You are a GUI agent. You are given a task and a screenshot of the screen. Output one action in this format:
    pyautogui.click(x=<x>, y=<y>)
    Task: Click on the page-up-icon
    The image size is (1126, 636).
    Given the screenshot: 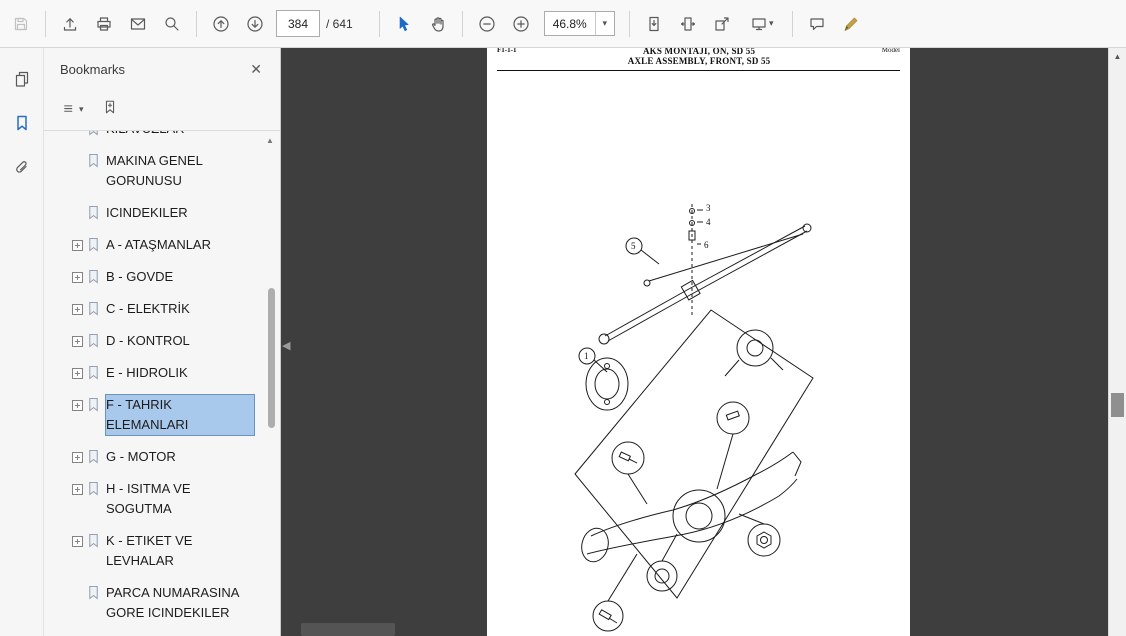 What is the action you would take?
    pyautogui.click(x=221, y=23)
    